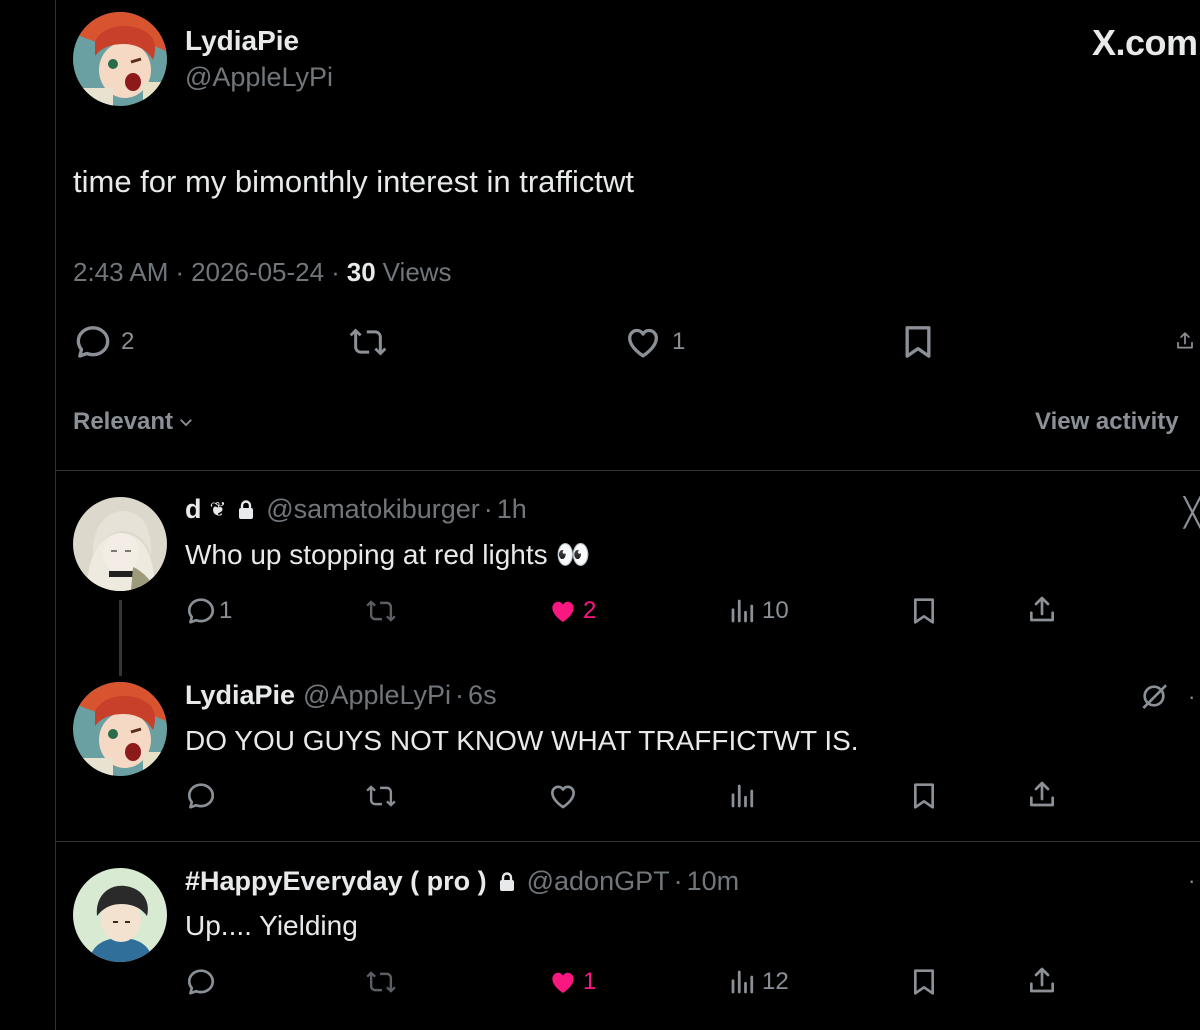 The height and width of the screenshot is (1030, 1200). I want to click on handle: @adonGPT, so click(598, 881).